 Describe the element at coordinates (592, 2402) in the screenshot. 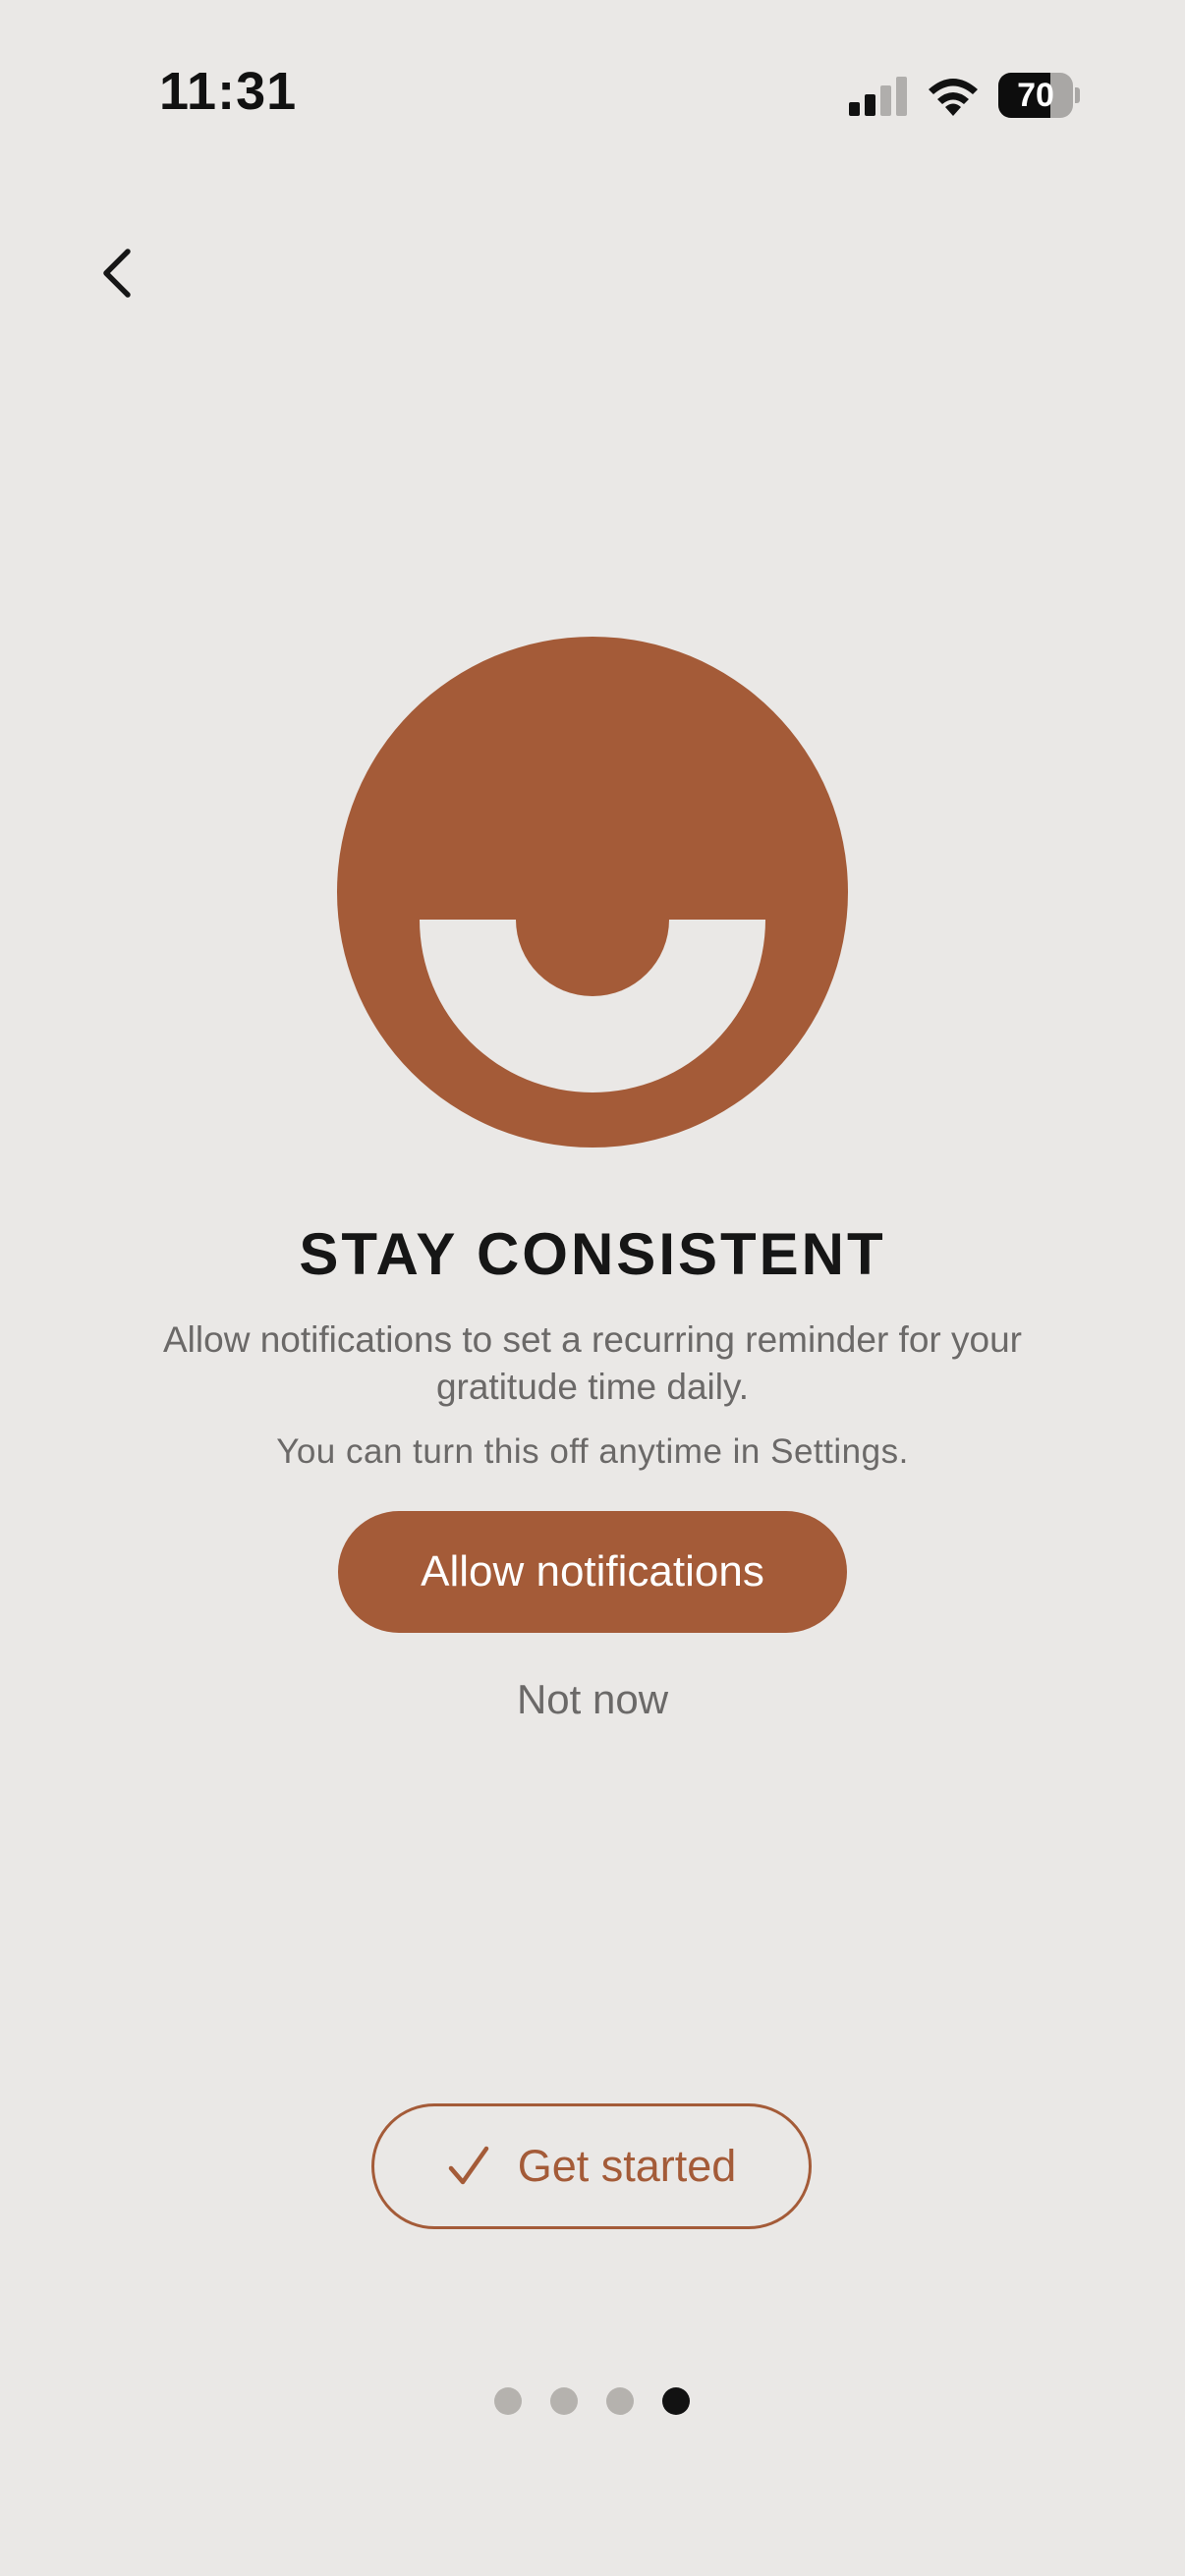

I see `page-indicator` at that location.